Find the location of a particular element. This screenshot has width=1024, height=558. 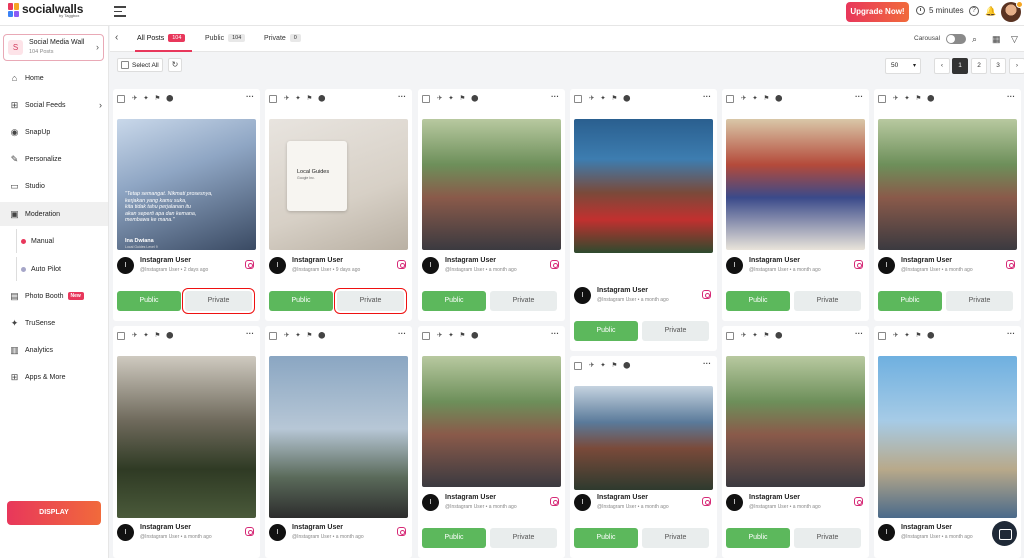

tab-all-posts: All Posts 104 is located at coordinates (161, 38).